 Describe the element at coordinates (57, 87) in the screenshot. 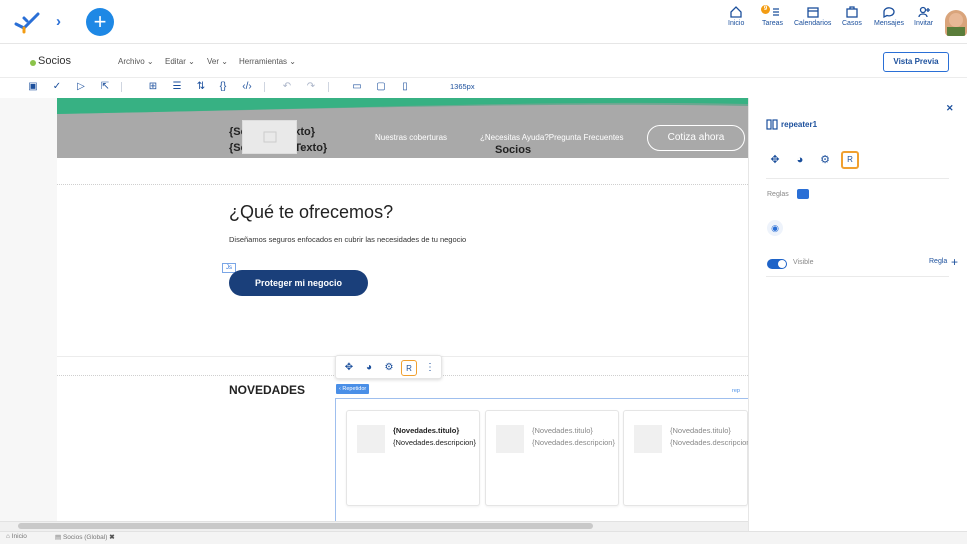

I see `check-icon: ✓` at that location.